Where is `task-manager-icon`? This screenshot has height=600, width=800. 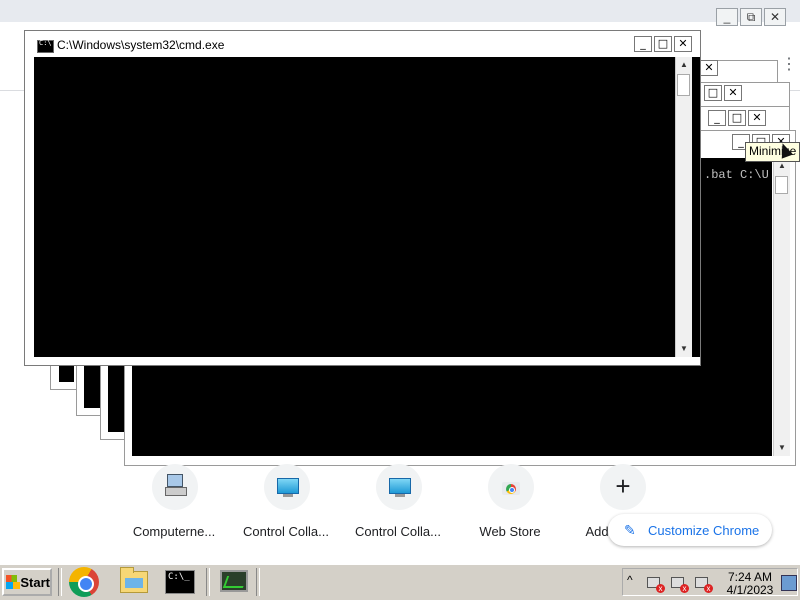 task-manager-icon is located at coordinates (234, 581).